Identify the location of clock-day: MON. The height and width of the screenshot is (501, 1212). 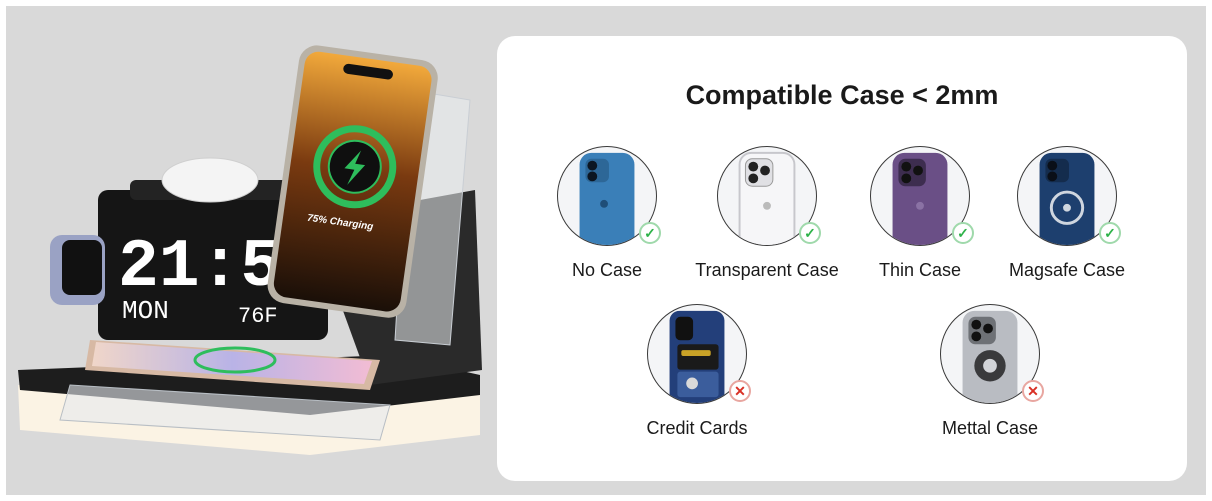
(145, 311).